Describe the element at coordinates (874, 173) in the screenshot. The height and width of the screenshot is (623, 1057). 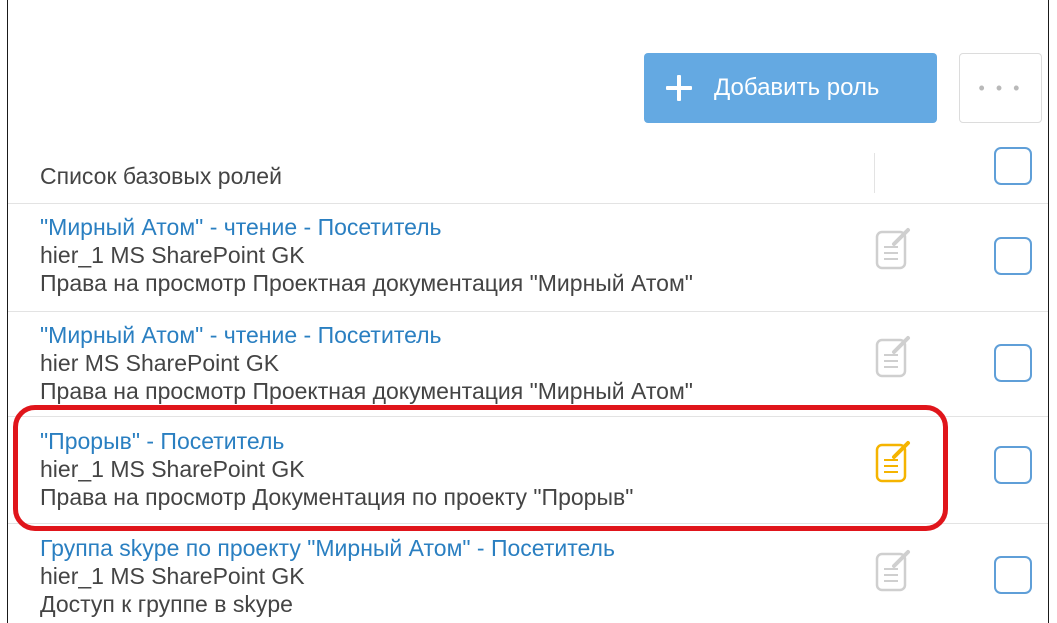
I see `header-divider` at that location.